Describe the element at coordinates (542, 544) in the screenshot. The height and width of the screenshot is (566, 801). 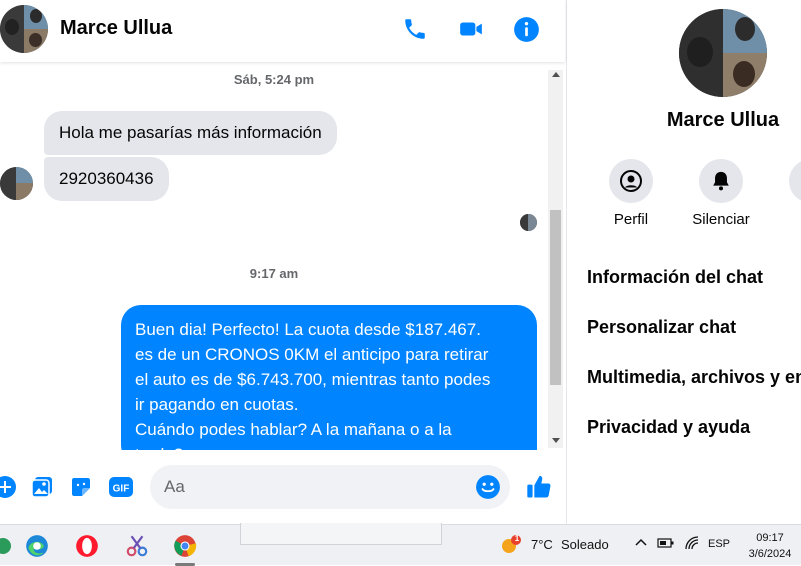
I see `weather-temp: 7°C` at that location.